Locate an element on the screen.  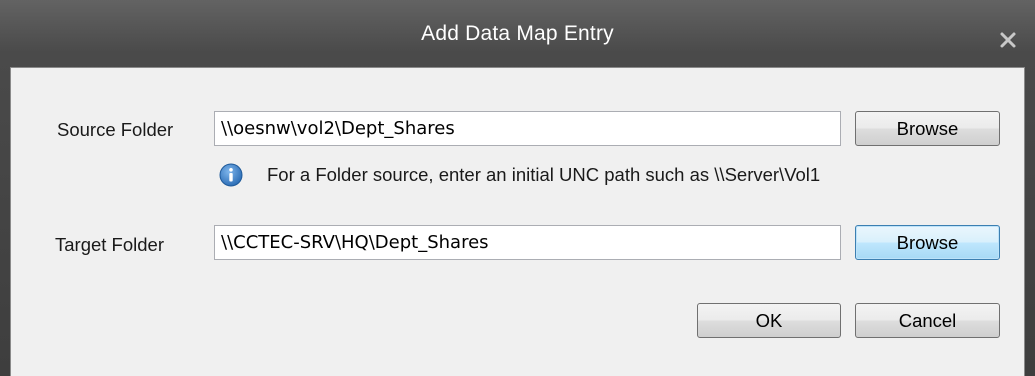
source-folder-input is located at coordinates (527, 128).